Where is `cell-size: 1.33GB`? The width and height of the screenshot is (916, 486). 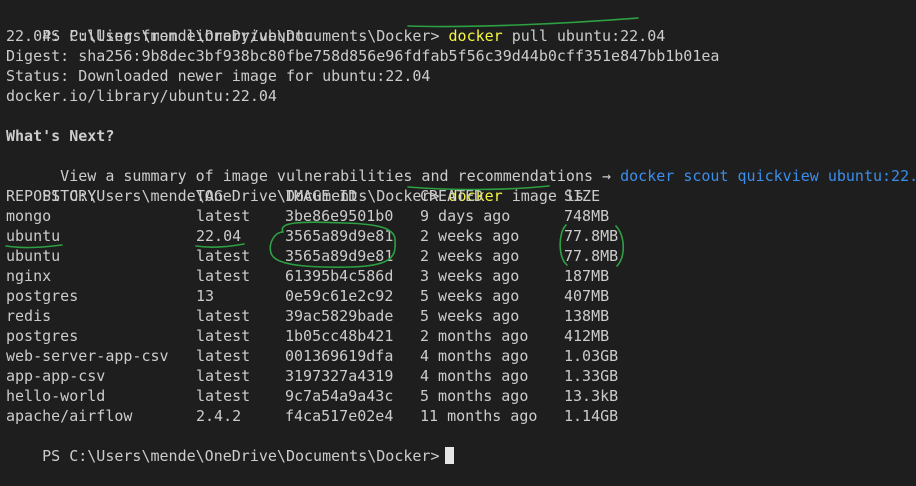 cell-size: 1.33GB is located at coordinates (591, 376).